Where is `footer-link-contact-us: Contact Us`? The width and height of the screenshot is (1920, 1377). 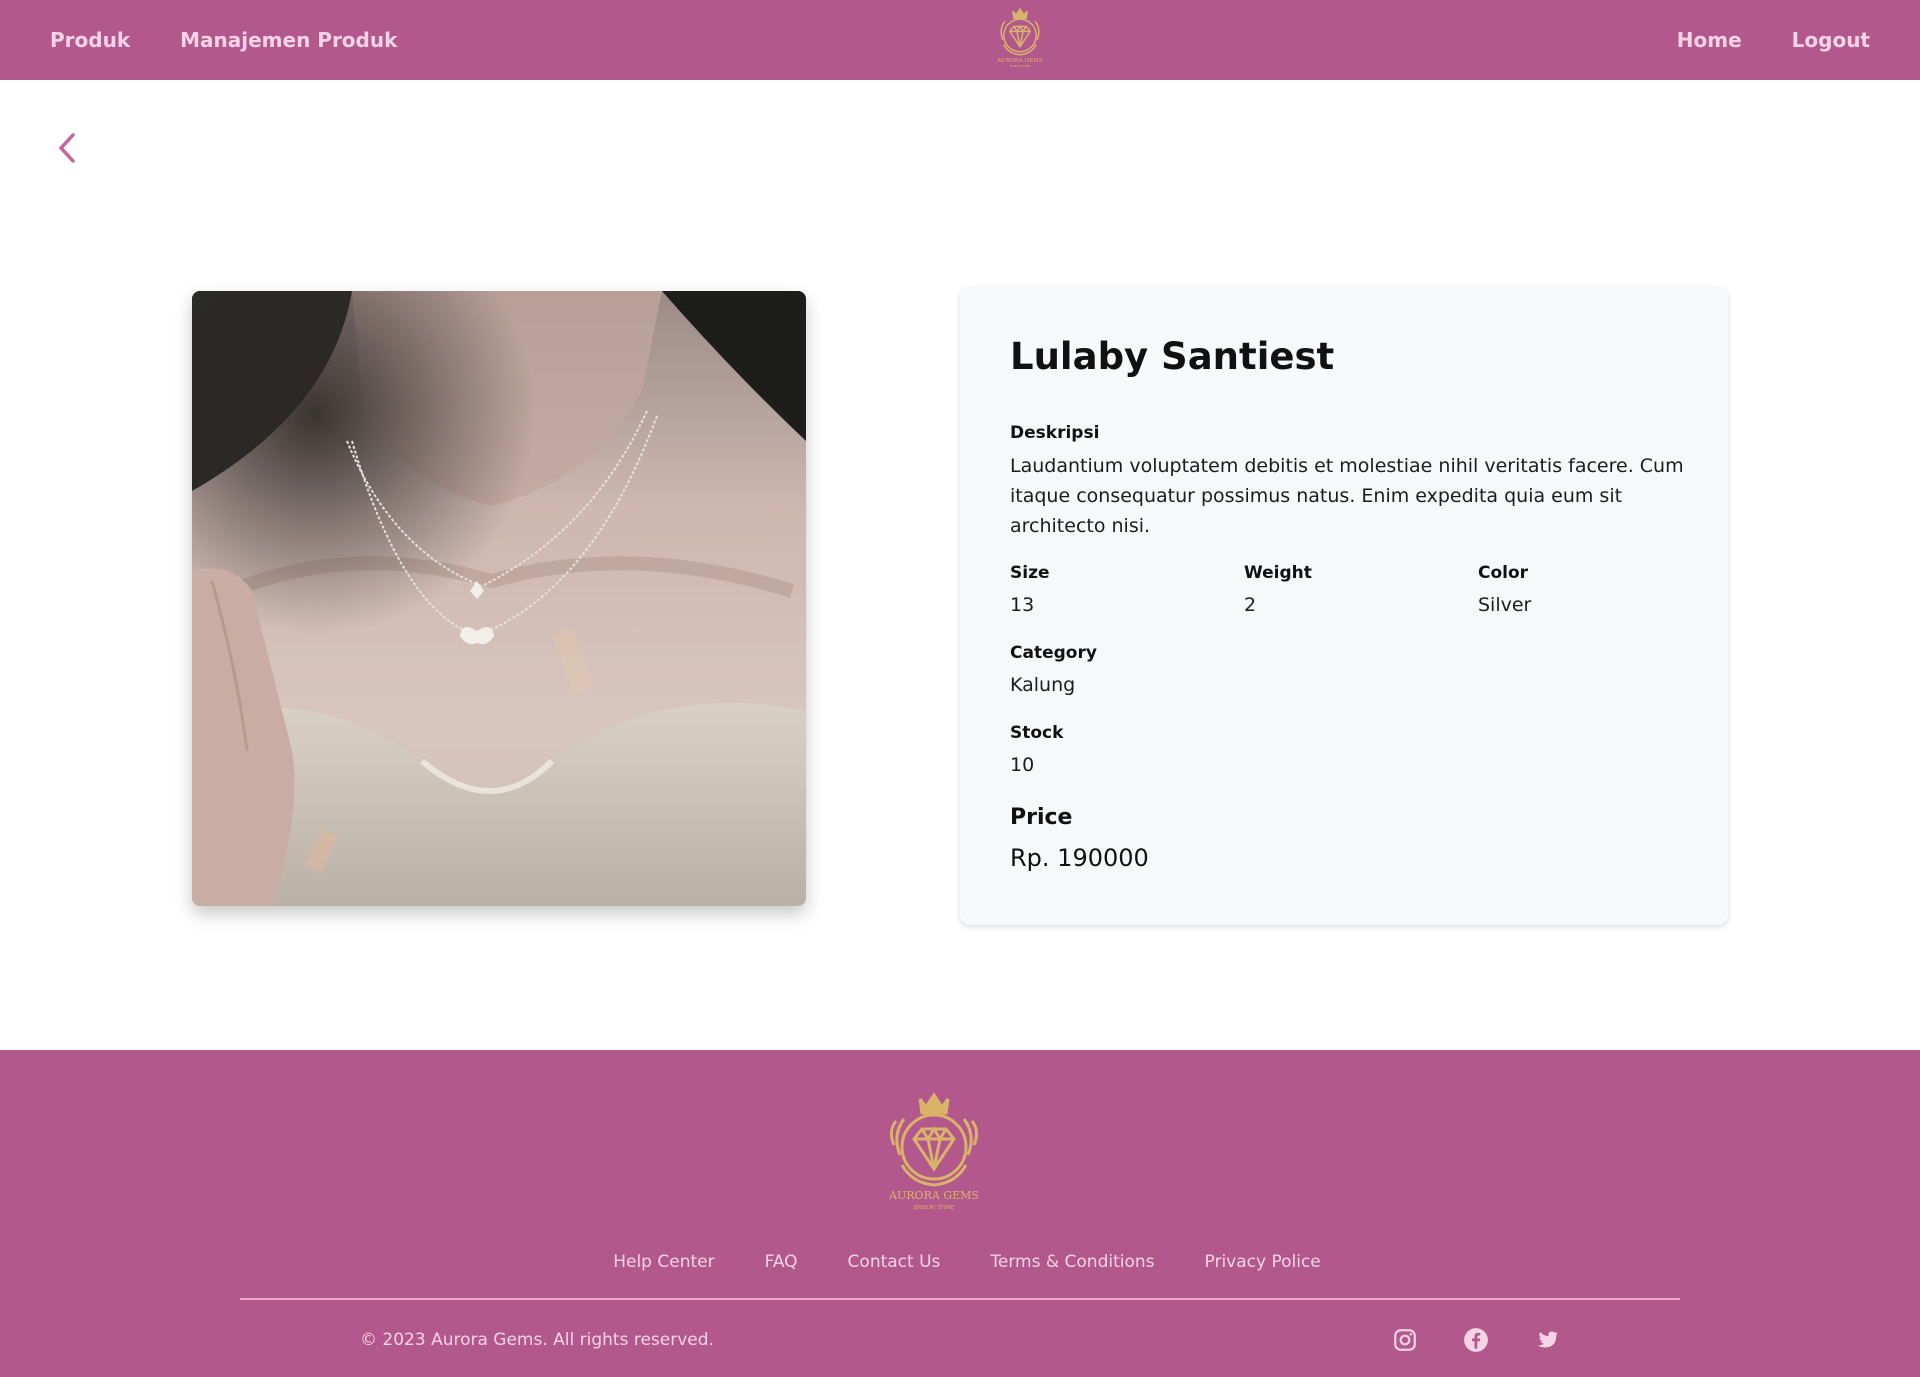
footer-link-contact-us: Contact Us is located at coordinates (894, 1262).